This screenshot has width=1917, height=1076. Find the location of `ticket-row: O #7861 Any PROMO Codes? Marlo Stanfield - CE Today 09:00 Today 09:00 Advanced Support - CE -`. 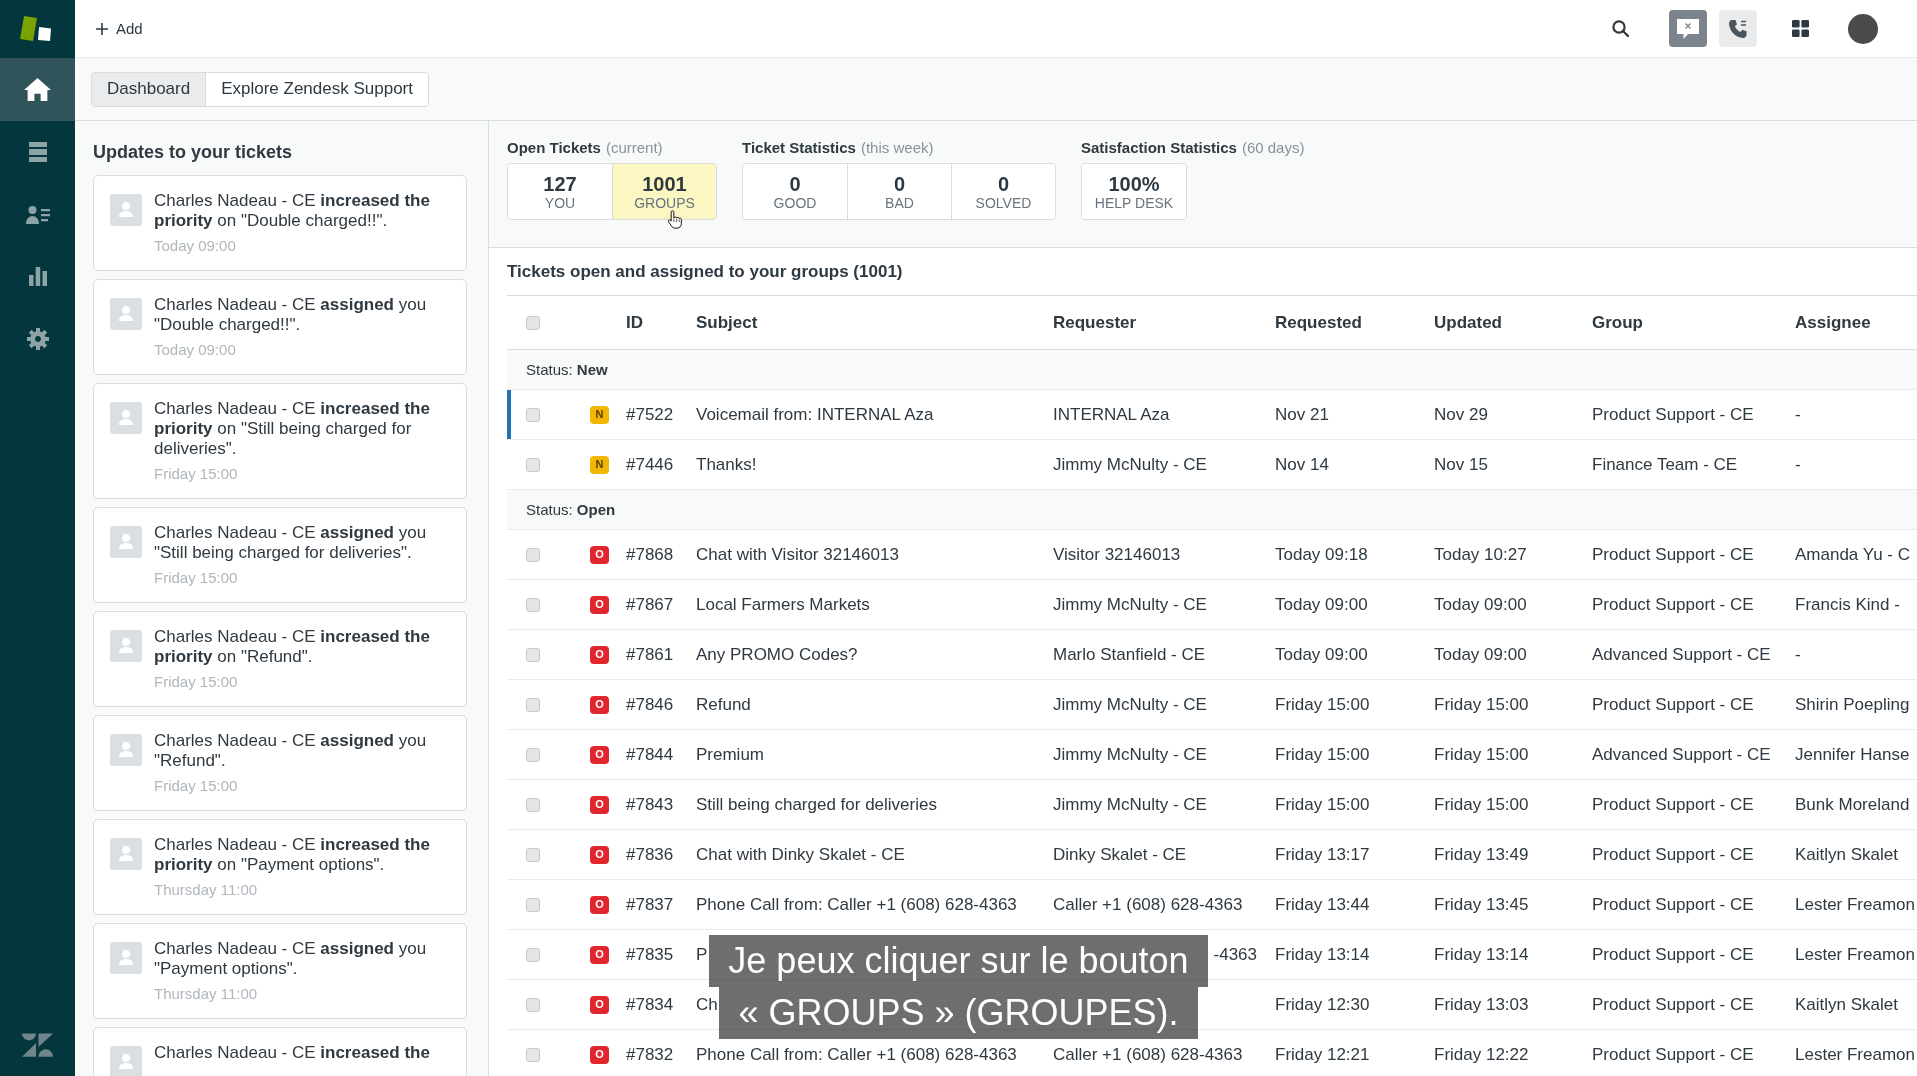

ticket-row: O #7861 Any PROMO Codes? Marlo Stanfield - CE Today 09:00 Today 09:00 Advanced Support - CE - is located at coordinates (1212, 655).